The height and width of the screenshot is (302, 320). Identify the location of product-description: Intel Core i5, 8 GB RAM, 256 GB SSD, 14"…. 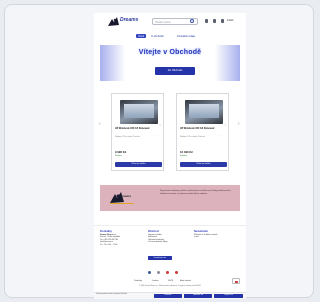
(136, 136).